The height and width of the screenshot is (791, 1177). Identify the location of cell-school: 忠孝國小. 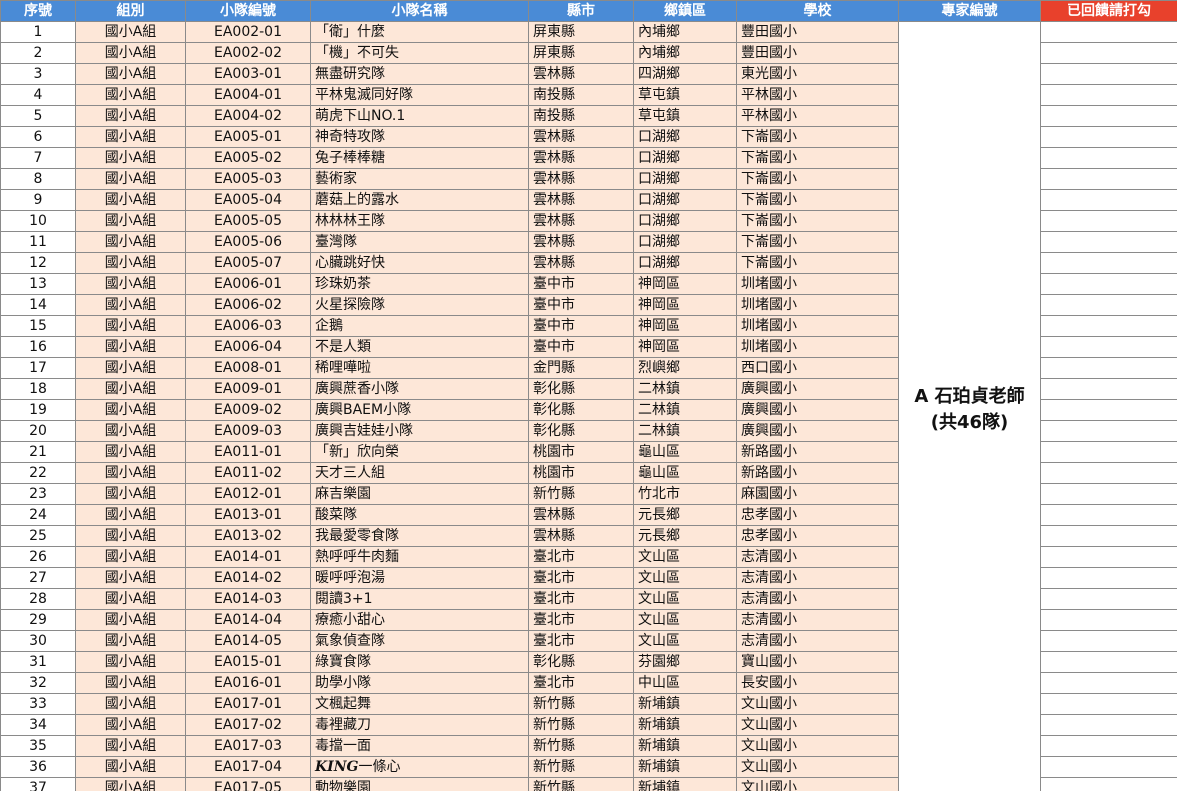
(817, 536).